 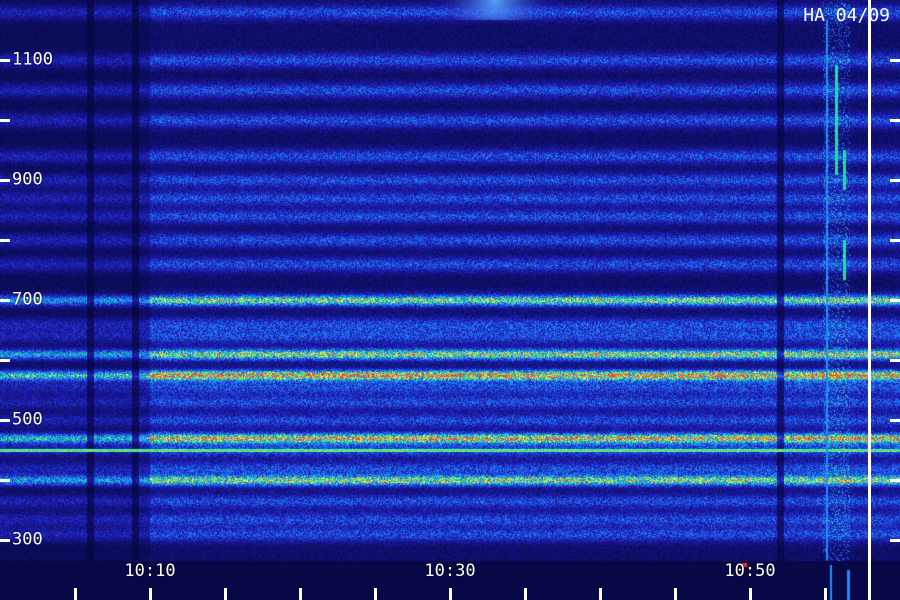 I want to click on y-tick-label: 700, so click(x=27, y=299).